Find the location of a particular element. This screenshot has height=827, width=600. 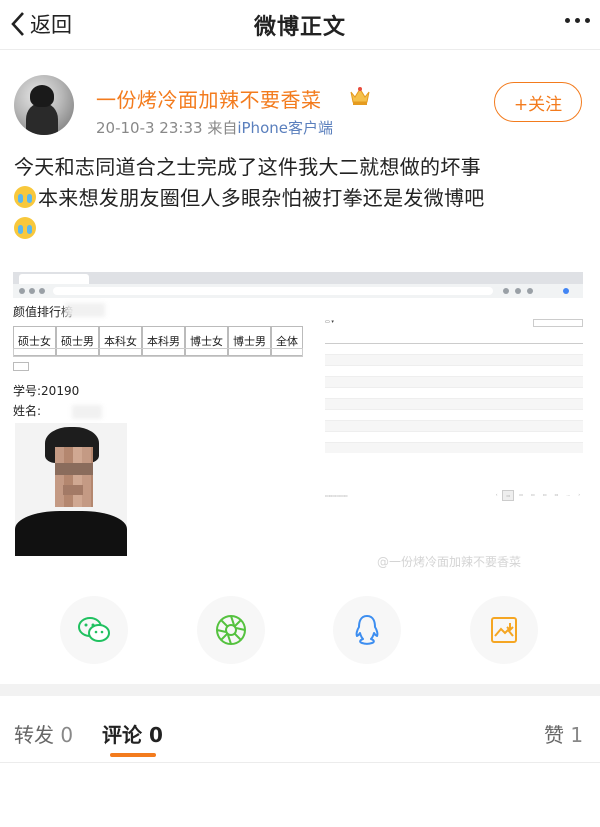

table-search is located at coordinates (558, 323).